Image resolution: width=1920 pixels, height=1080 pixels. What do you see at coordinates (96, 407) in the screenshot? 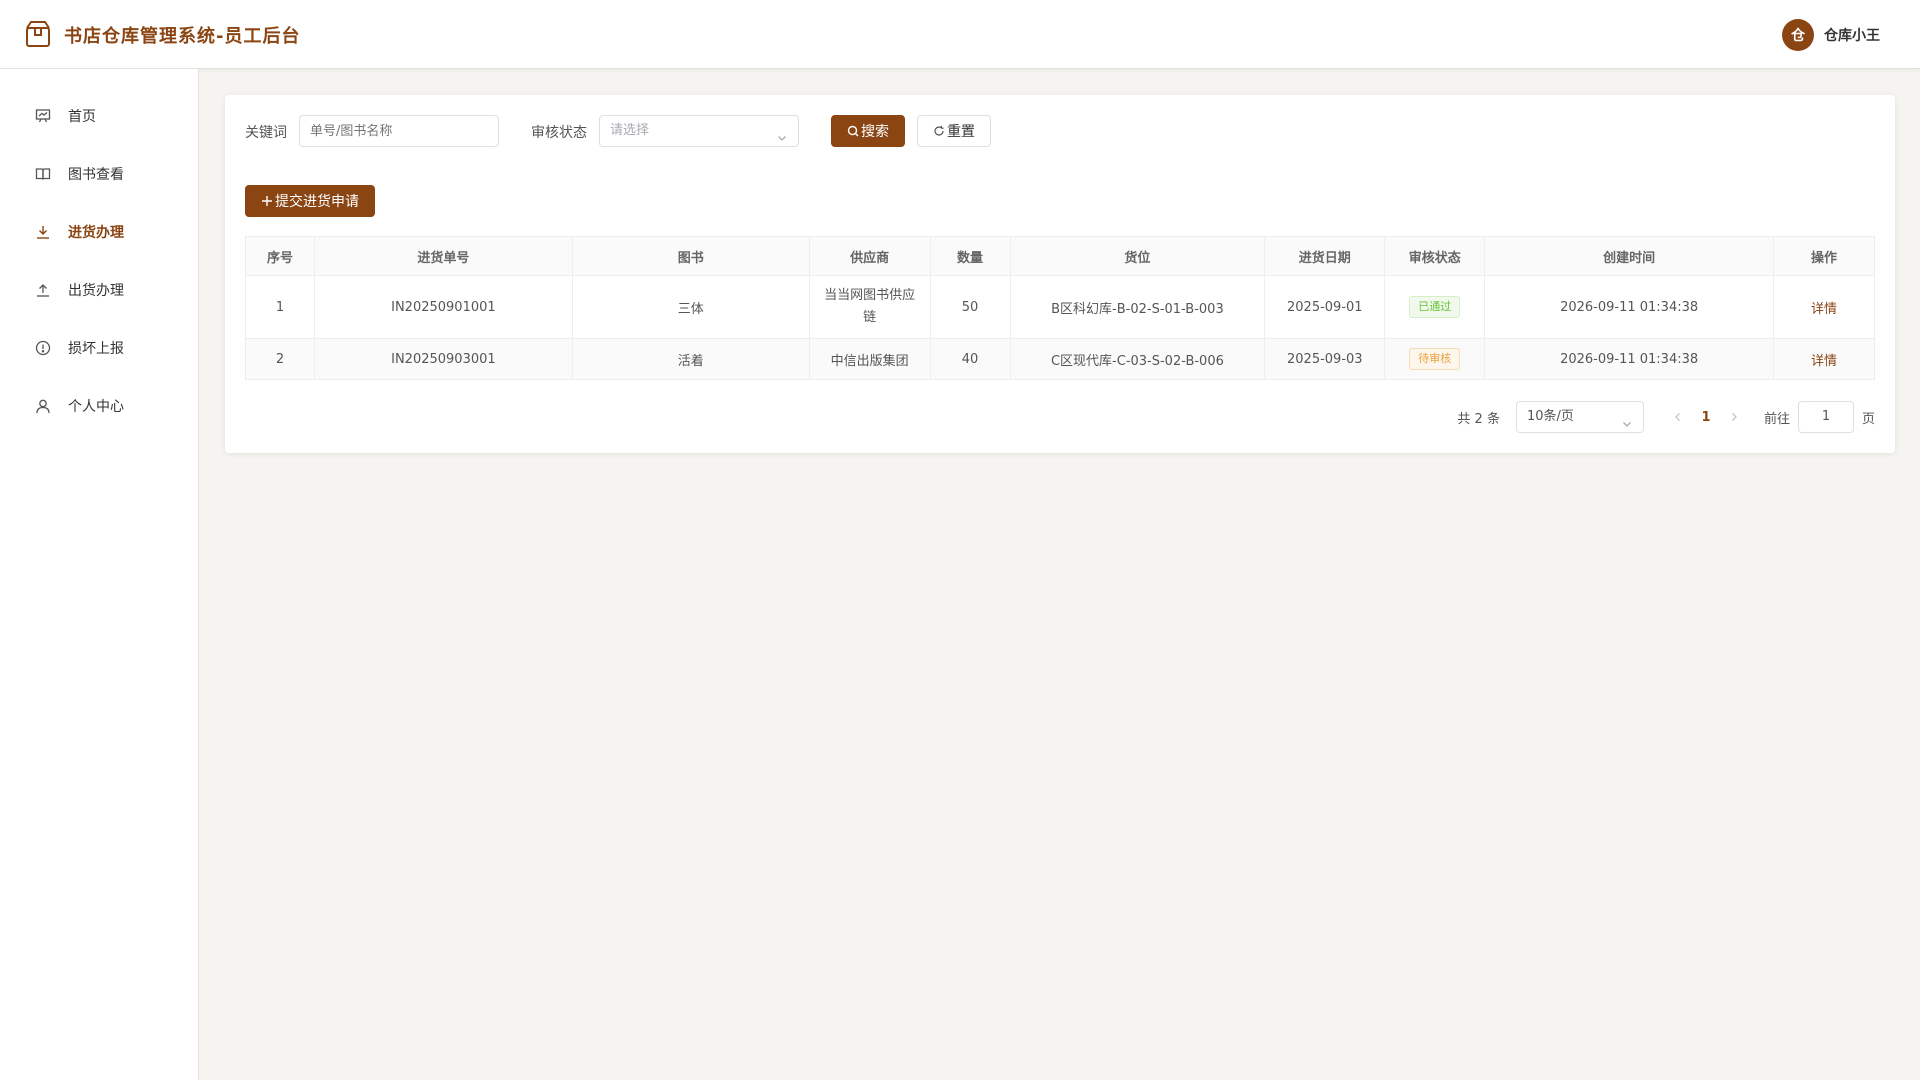
I see `sidebar-item-label: 个人中心` at bounding box center [96, 407].